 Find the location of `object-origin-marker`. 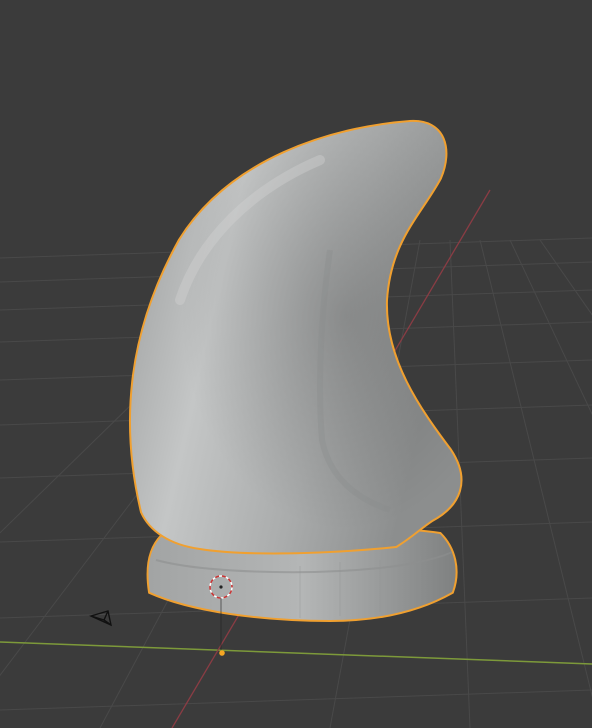

object-origin-marker is located at coordinates (222, 653).